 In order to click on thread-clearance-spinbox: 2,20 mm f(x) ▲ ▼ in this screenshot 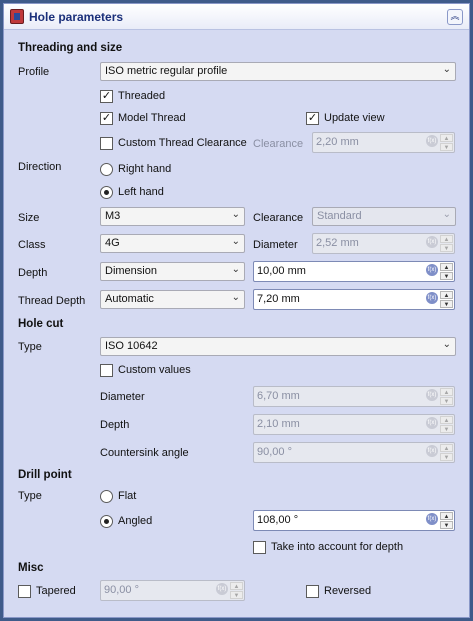, I will do `click(383, 142)`.